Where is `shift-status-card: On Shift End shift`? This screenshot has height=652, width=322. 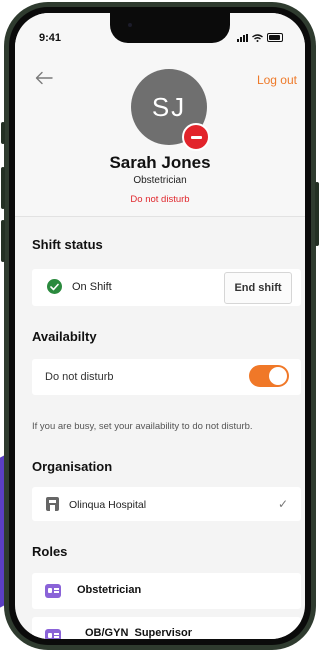 shift-status-card: On Shift End shift is located at coordinates (166, 287).